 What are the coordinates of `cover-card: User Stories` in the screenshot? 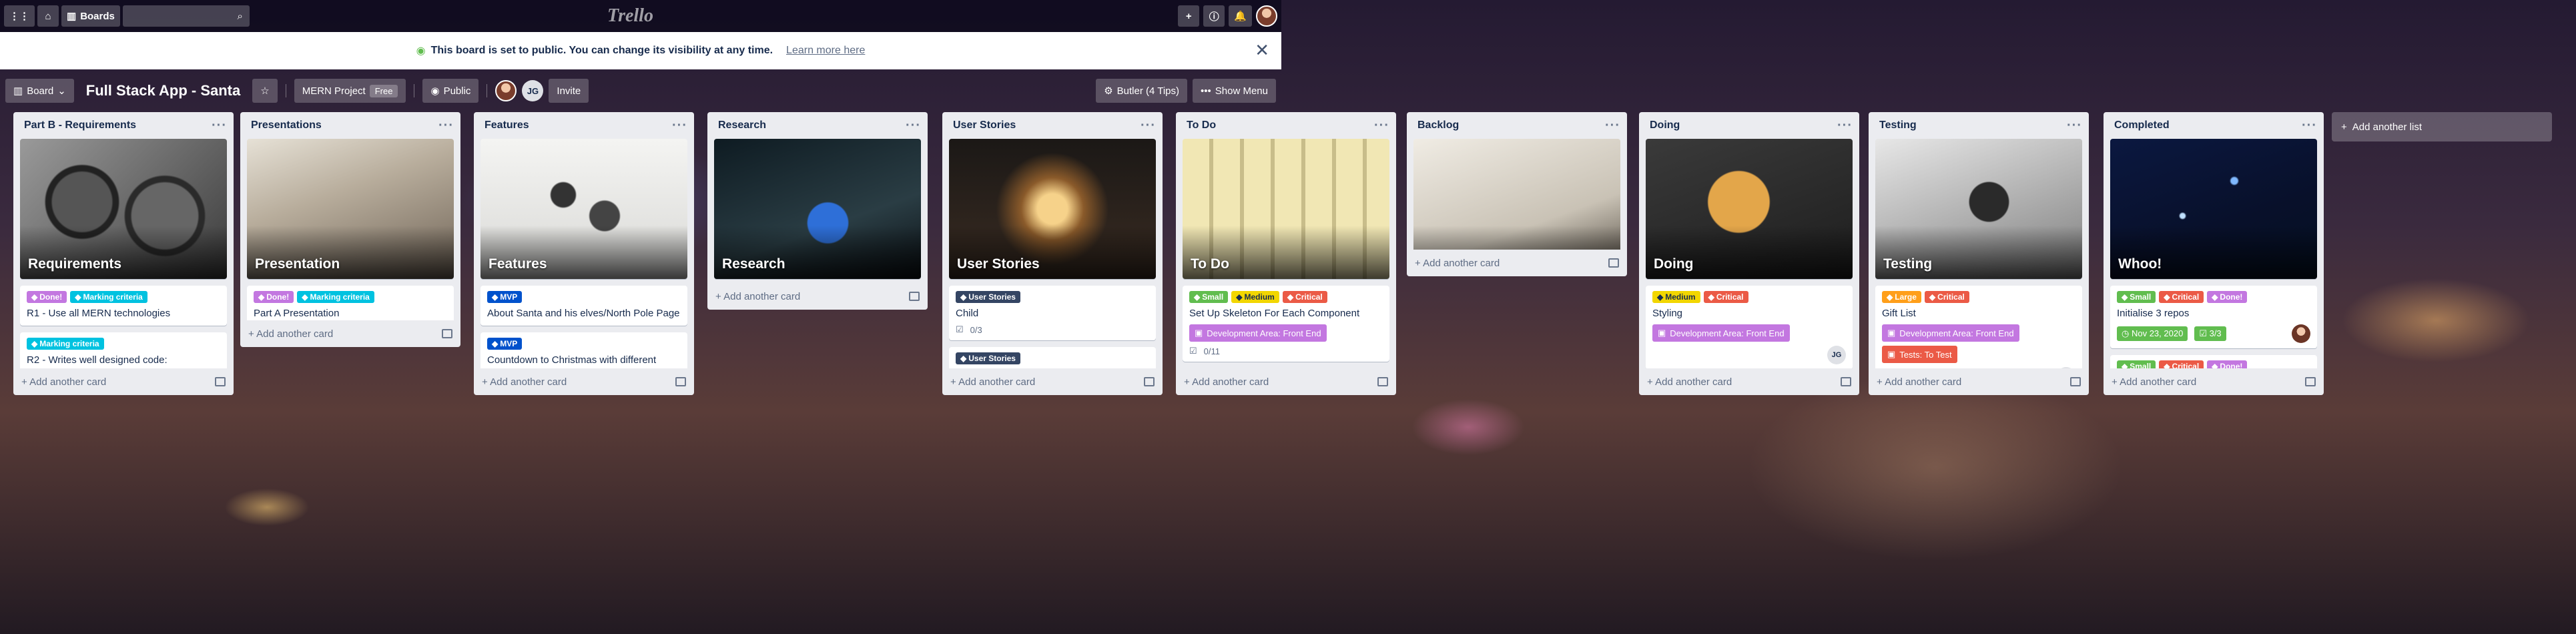 It's located at (1052, 209).